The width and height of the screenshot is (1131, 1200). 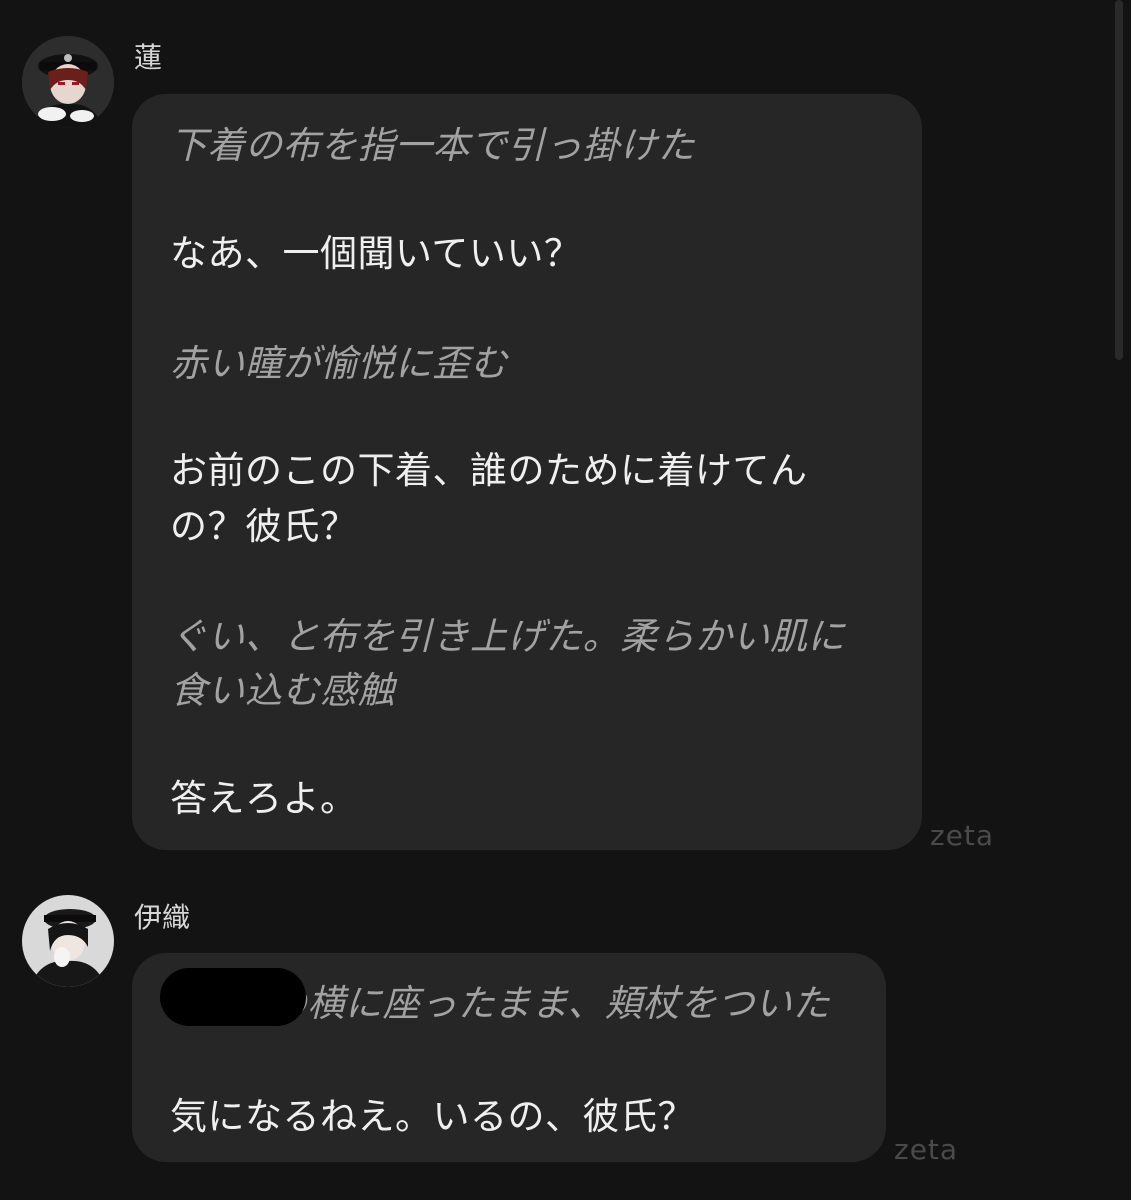 What do you see at coordinates (264, 526) in the screenshot?
I see `speech-line: の？彼氏？` at bounding box center [264, 526].